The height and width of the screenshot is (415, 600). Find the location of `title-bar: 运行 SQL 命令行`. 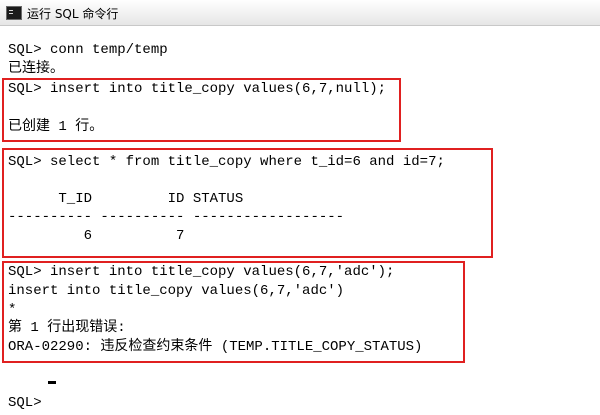

title-bar: 运行 SQL 命令行 is located at coordinates (300, 13).